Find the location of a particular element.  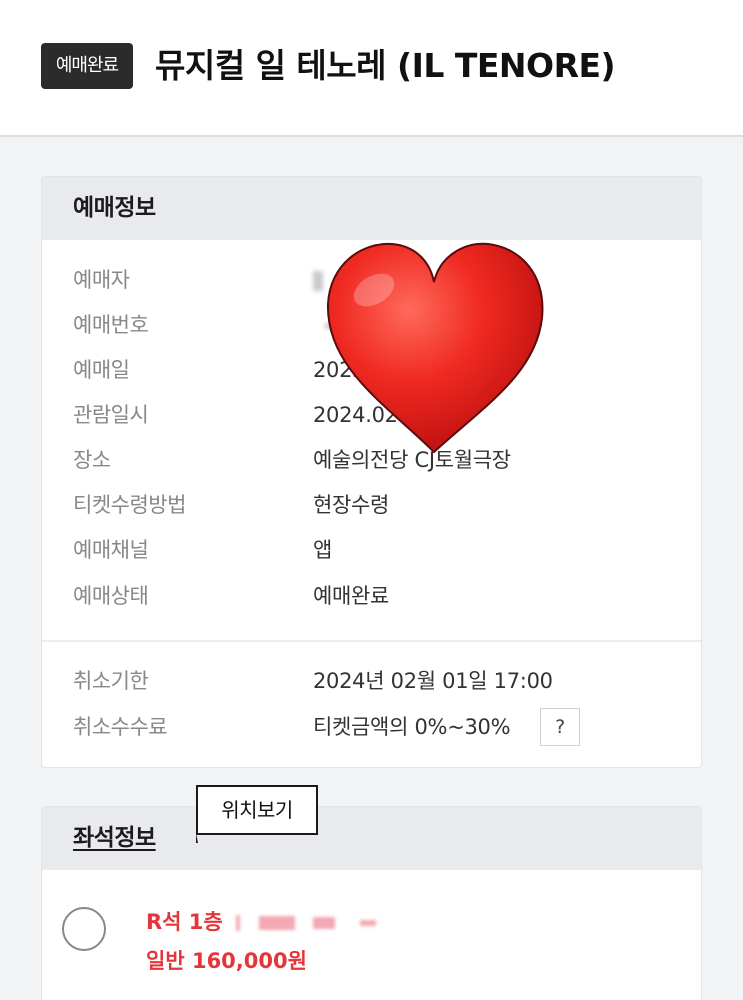

info-row-status: 예매상태 예매완료 is located at coordinates (383, 596).